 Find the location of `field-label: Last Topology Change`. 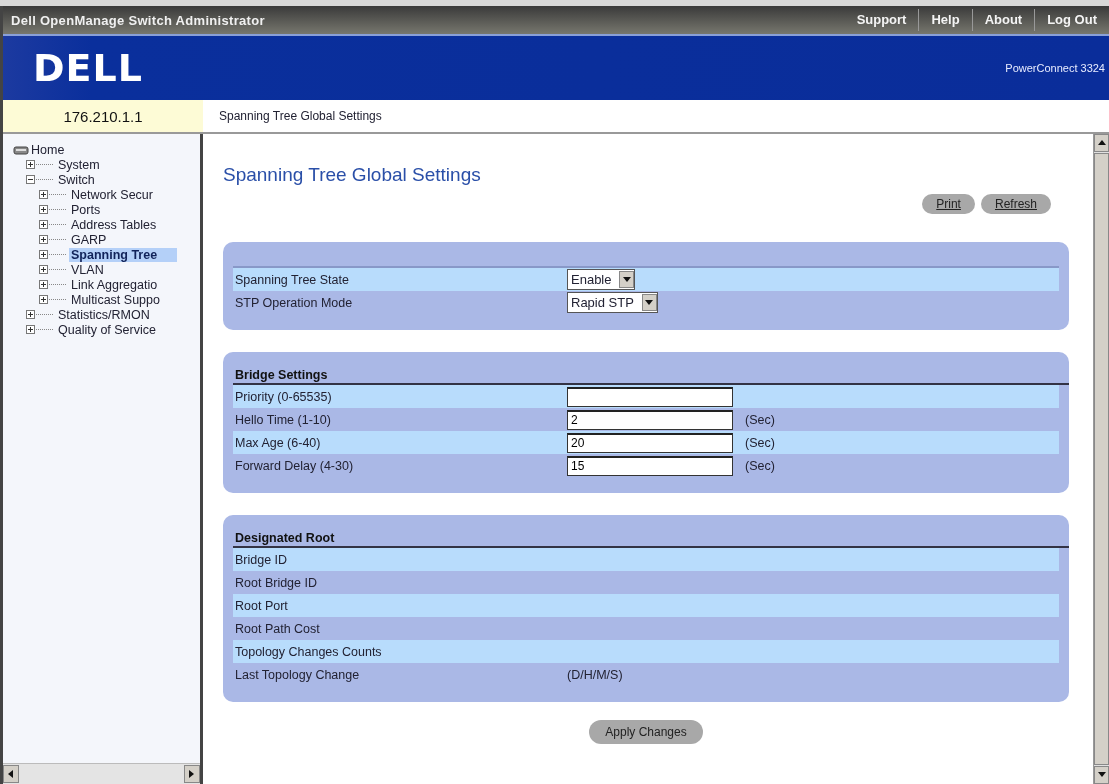

field-label: Last Topology Change is located at coordinates (297, 674).